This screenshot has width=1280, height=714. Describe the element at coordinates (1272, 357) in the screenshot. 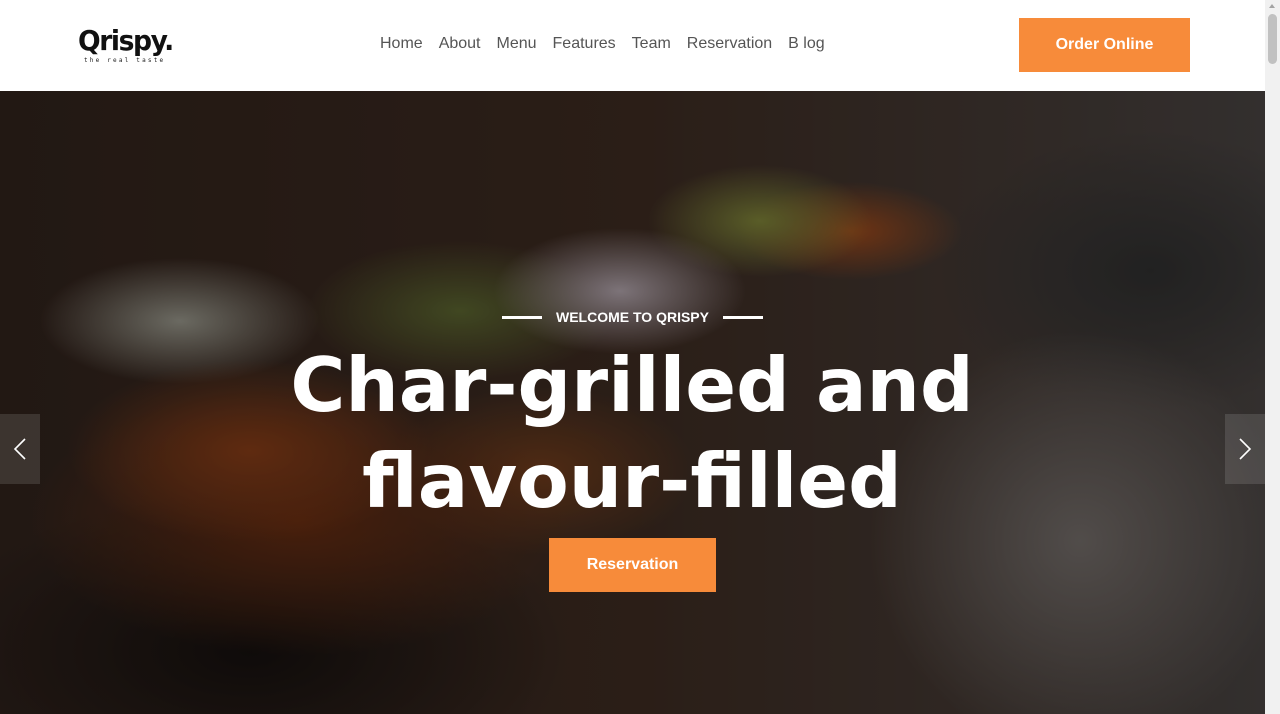

I see `page-scrollbar` at that location.